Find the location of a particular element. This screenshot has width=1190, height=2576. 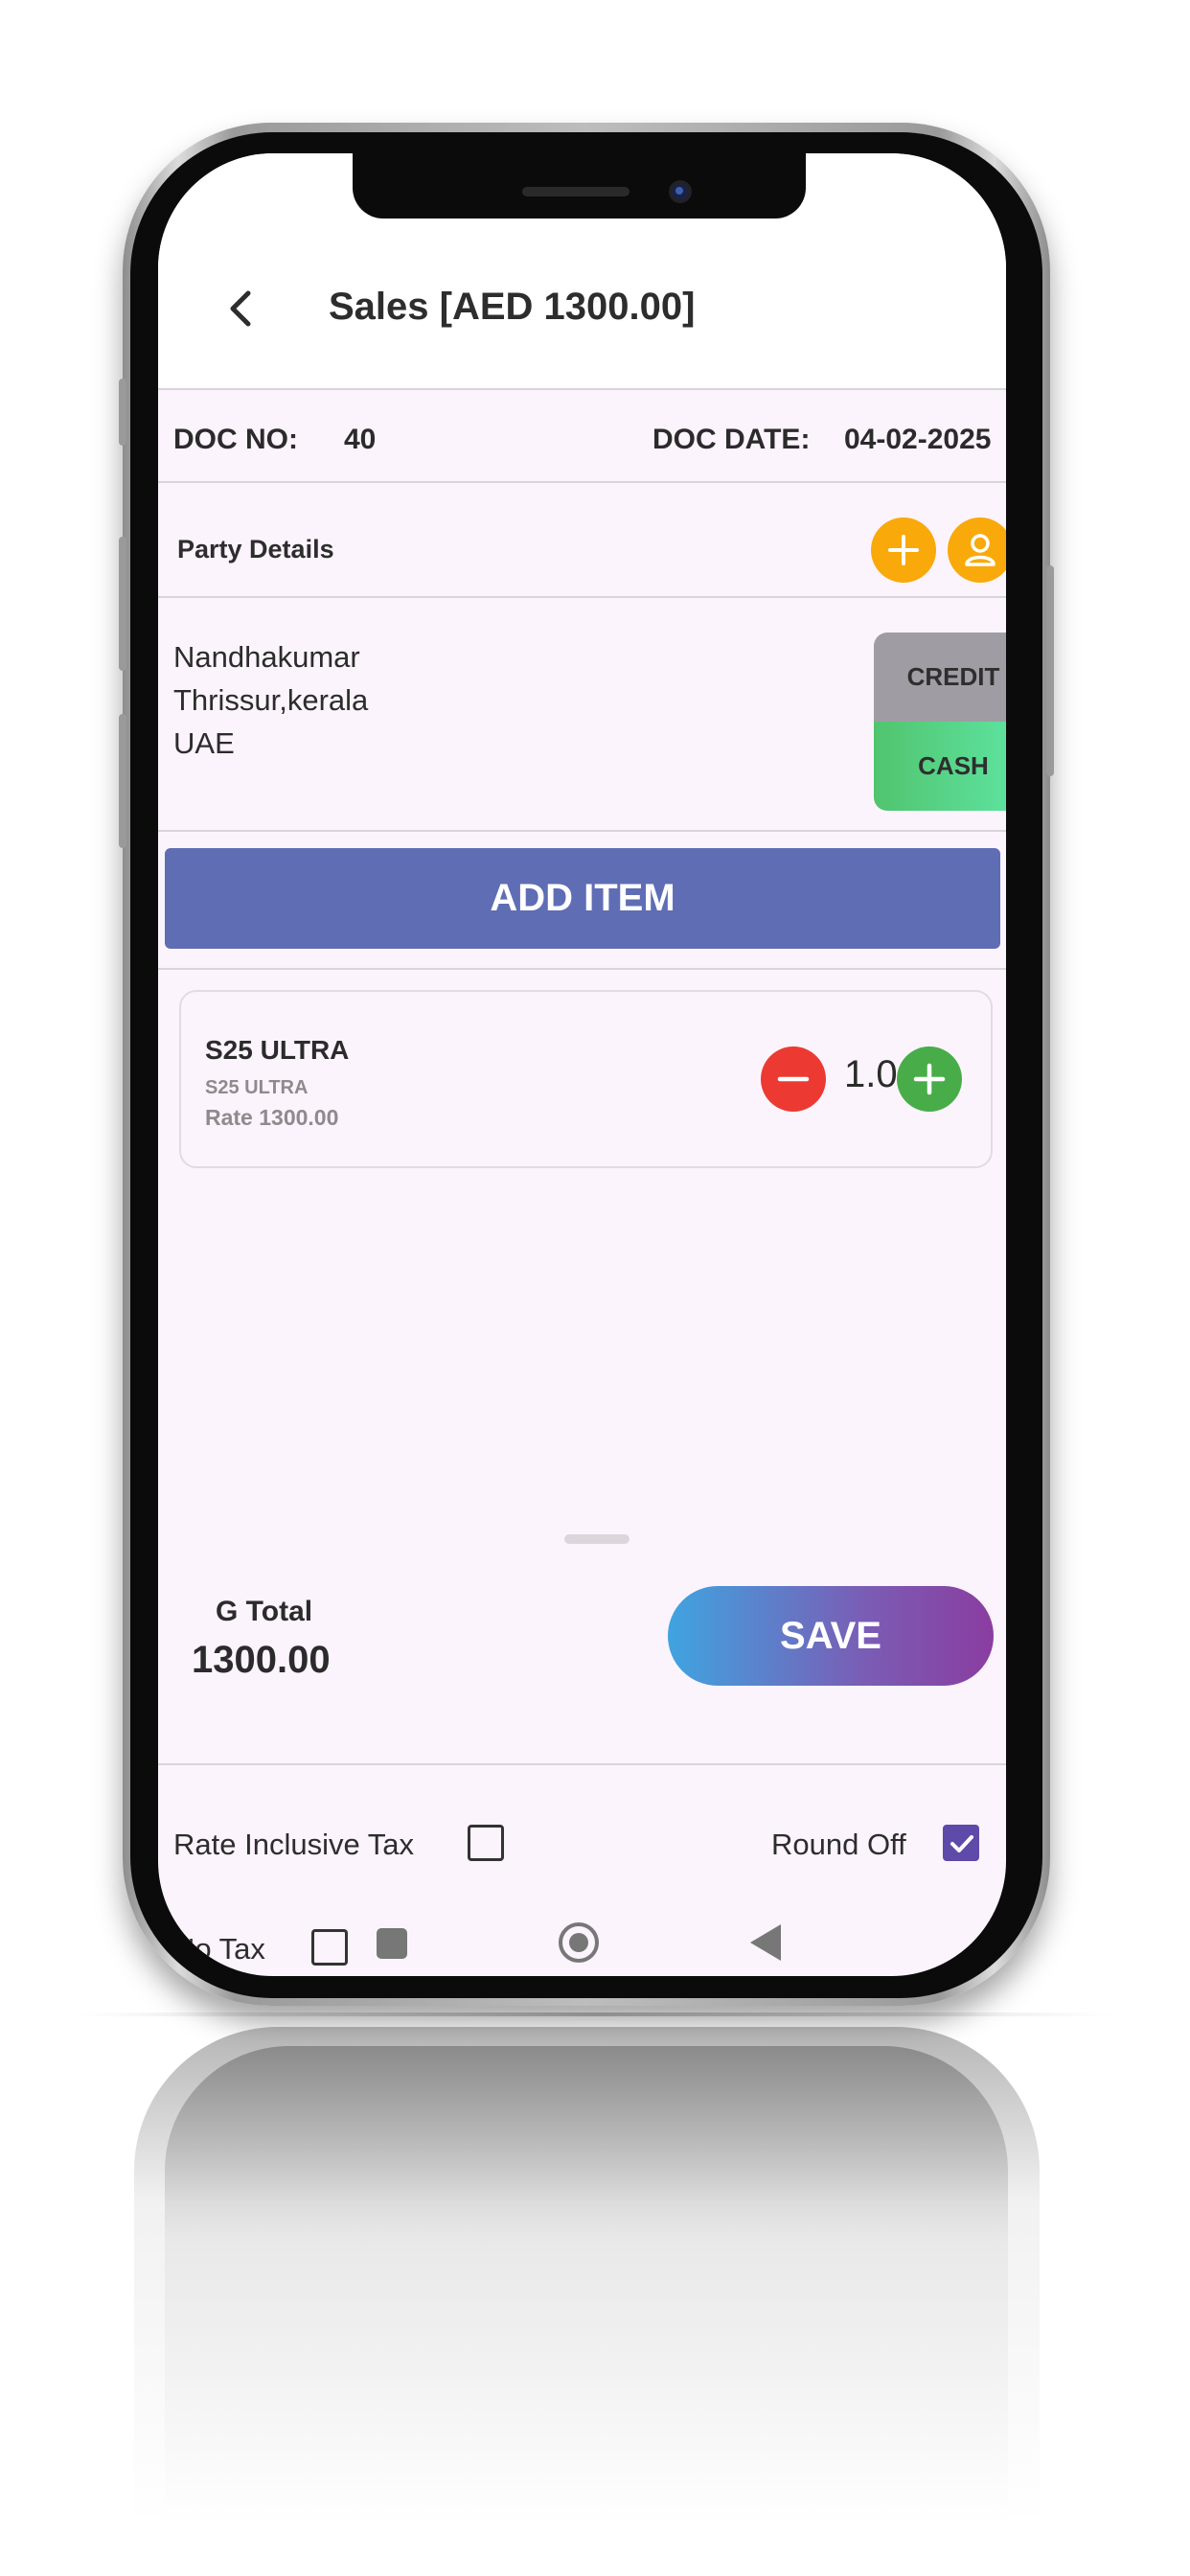

quantity-value: 1.0 is located at coordinates (871, 1074).